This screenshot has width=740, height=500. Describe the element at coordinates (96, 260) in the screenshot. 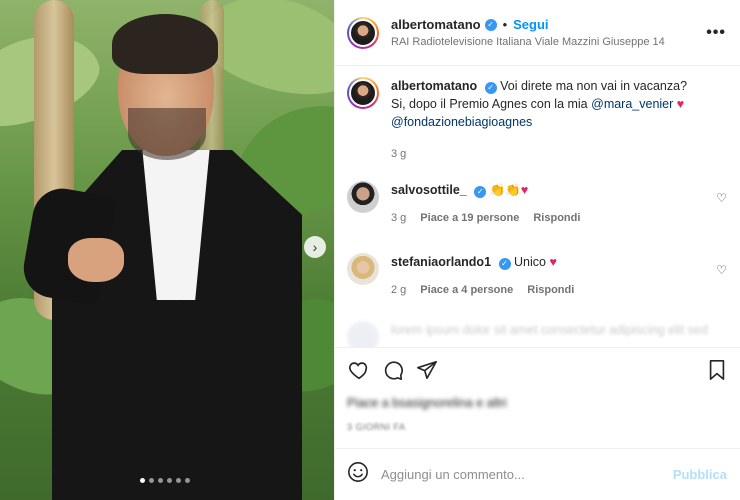

I see `person-hand` at that location.